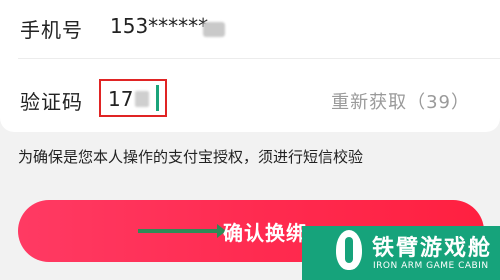  I want to click on pointer-arrow-icon, so click(182, 231).